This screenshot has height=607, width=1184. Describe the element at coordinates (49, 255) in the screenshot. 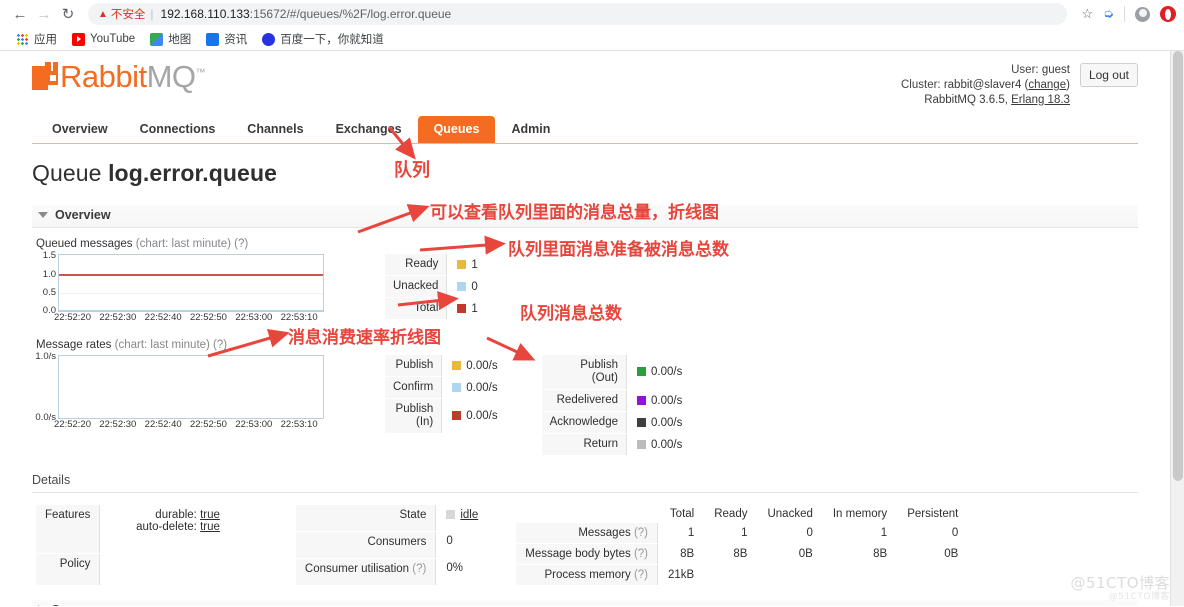

I see `y-tick: 1.5` at that location.